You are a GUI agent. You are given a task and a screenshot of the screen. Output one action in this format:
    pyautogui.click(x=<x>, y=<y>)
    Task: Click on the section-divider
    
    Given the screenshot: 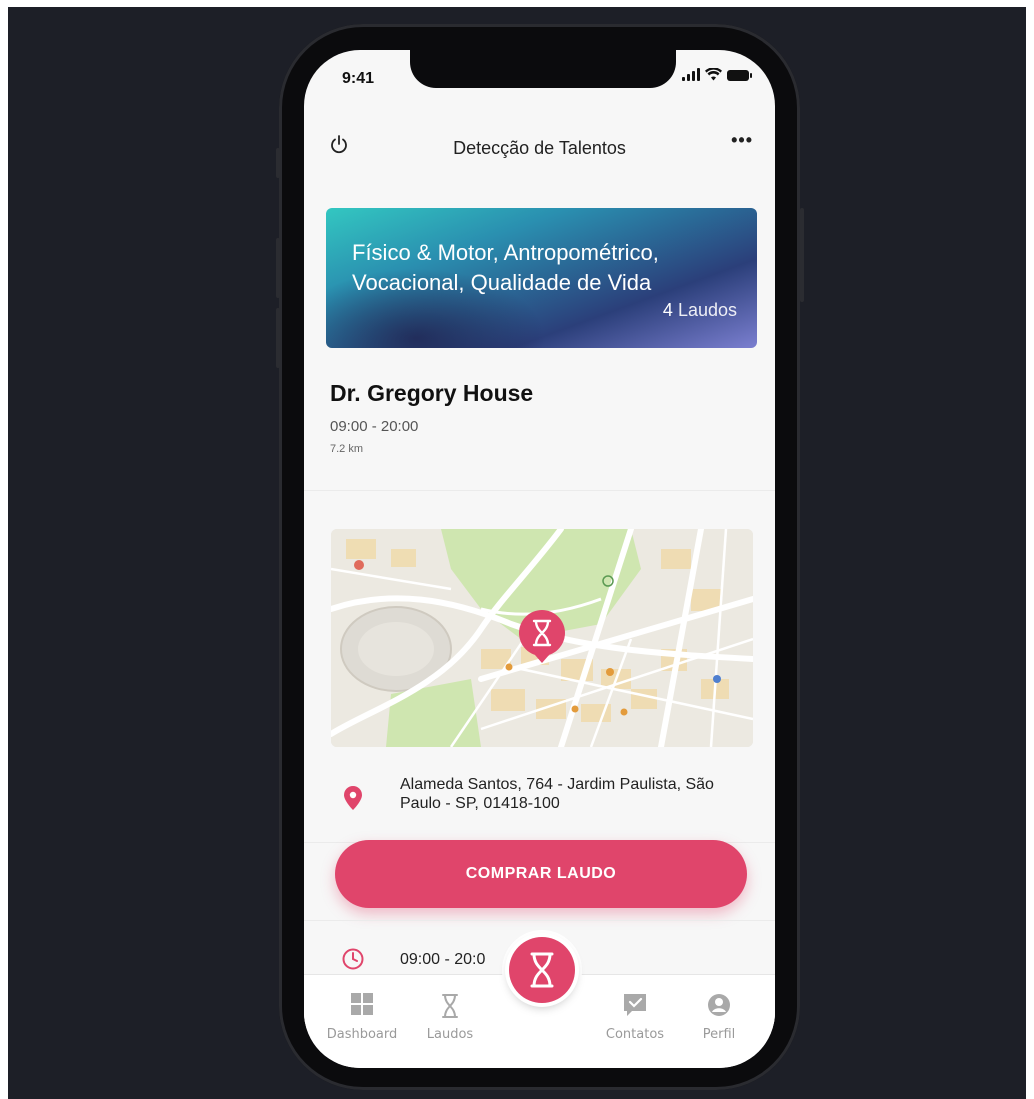 What is the action you would take?
    pyautogui.click(x=539, y=490)
    